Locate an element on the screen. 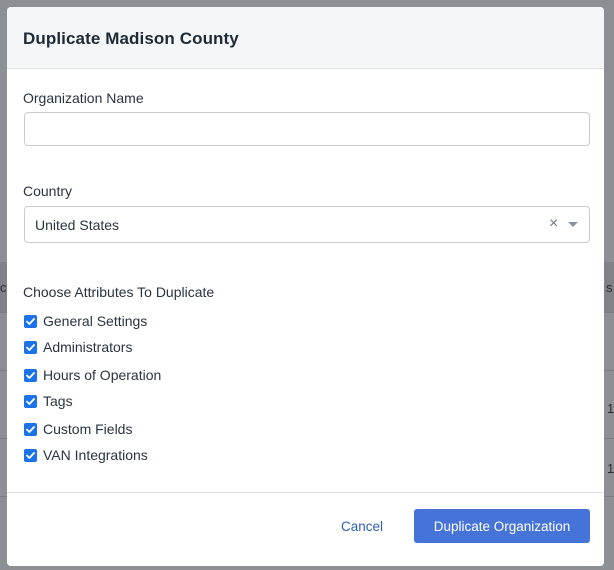 The image size is (614, 570). duplicate-organization-button: Duplicate Organization is located at coordinates (502, 526).